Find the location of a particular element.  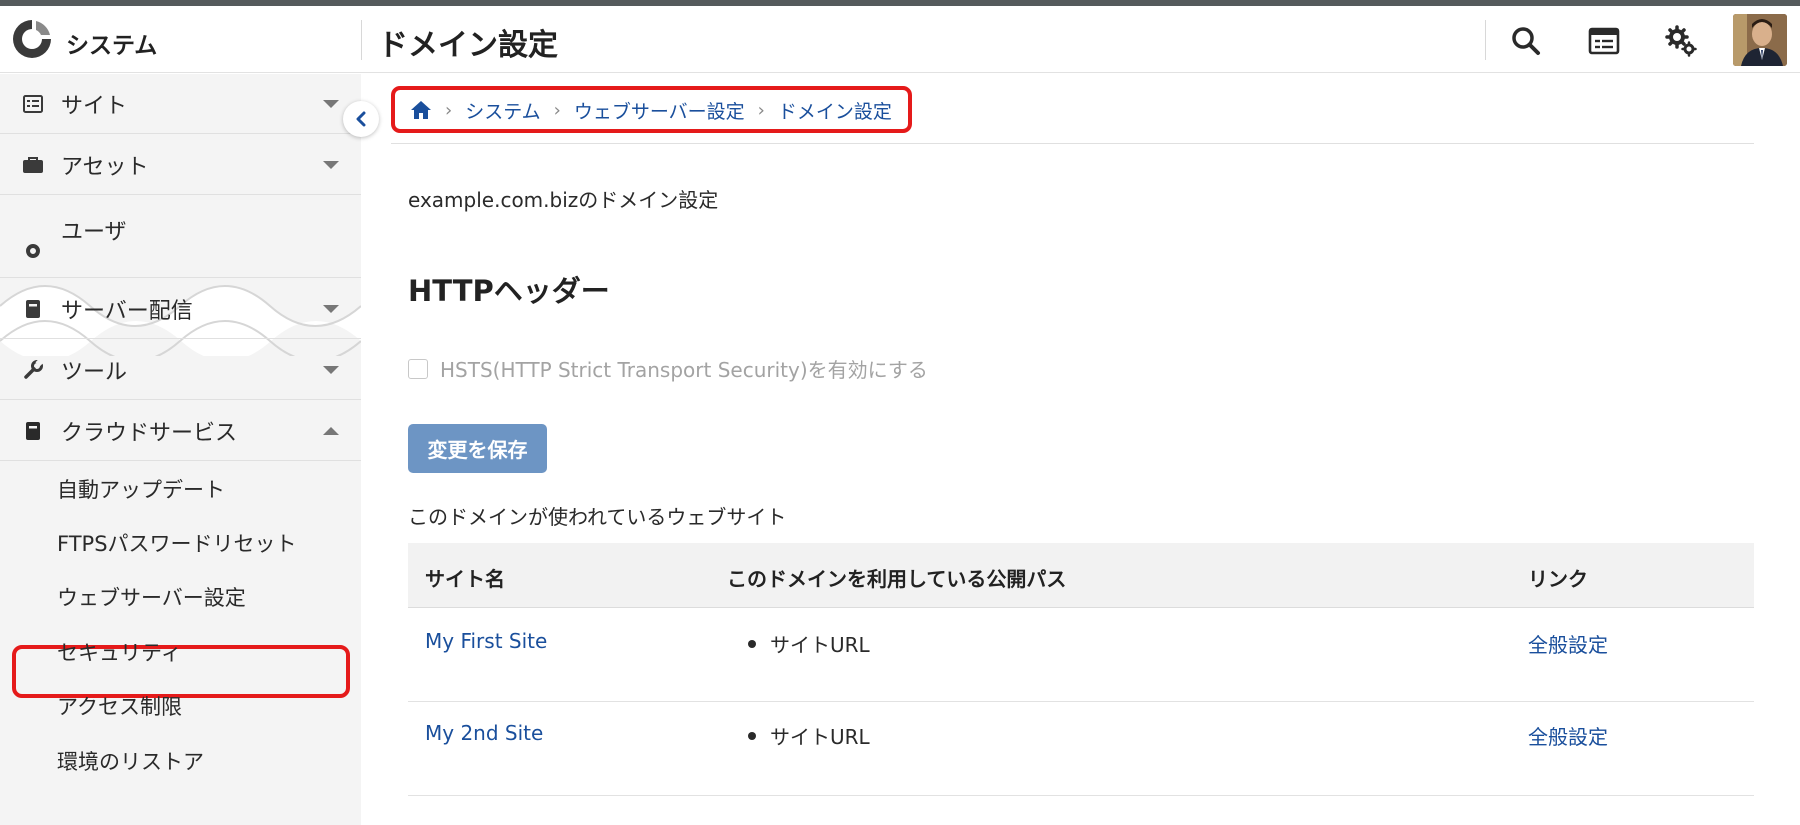

breadcrumb-system: システム is located at coordinates (502, 110).